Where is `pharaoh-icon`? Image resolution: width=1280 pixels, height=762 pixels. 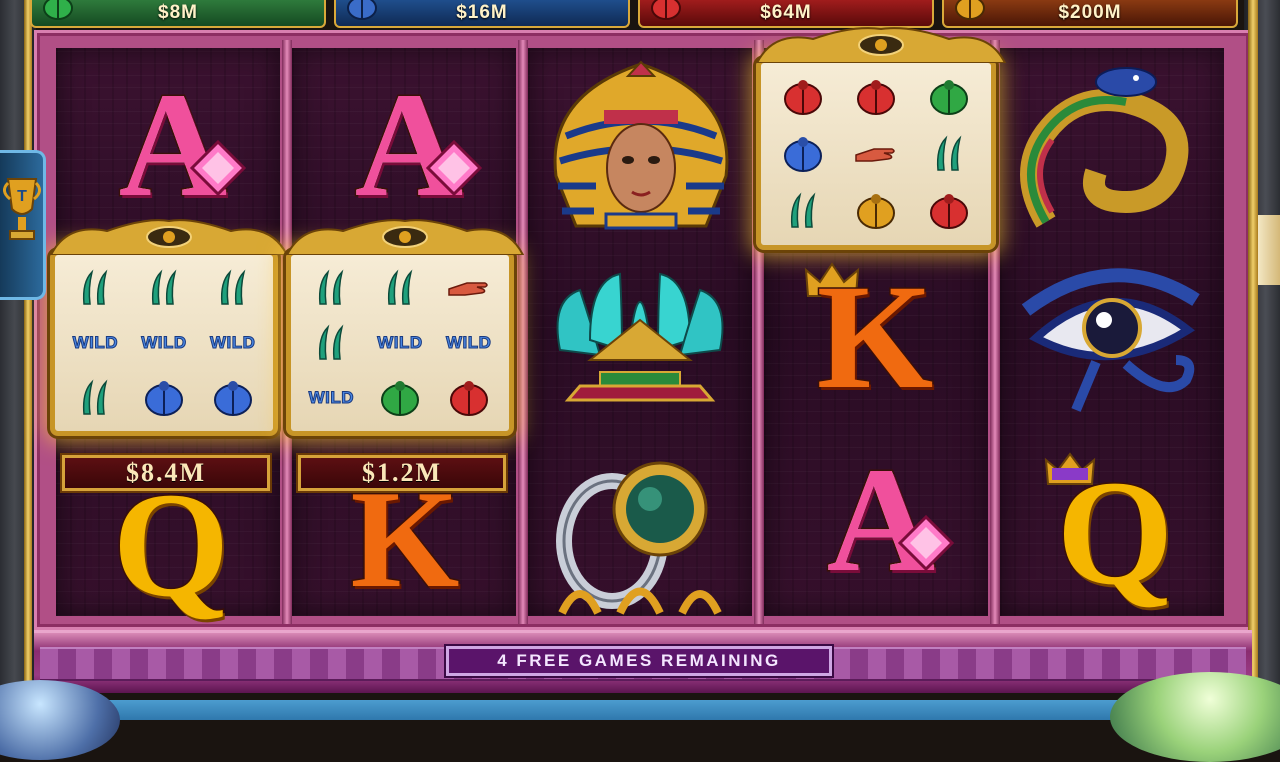 pharaoh-icon is located at coordinates (641, 145).